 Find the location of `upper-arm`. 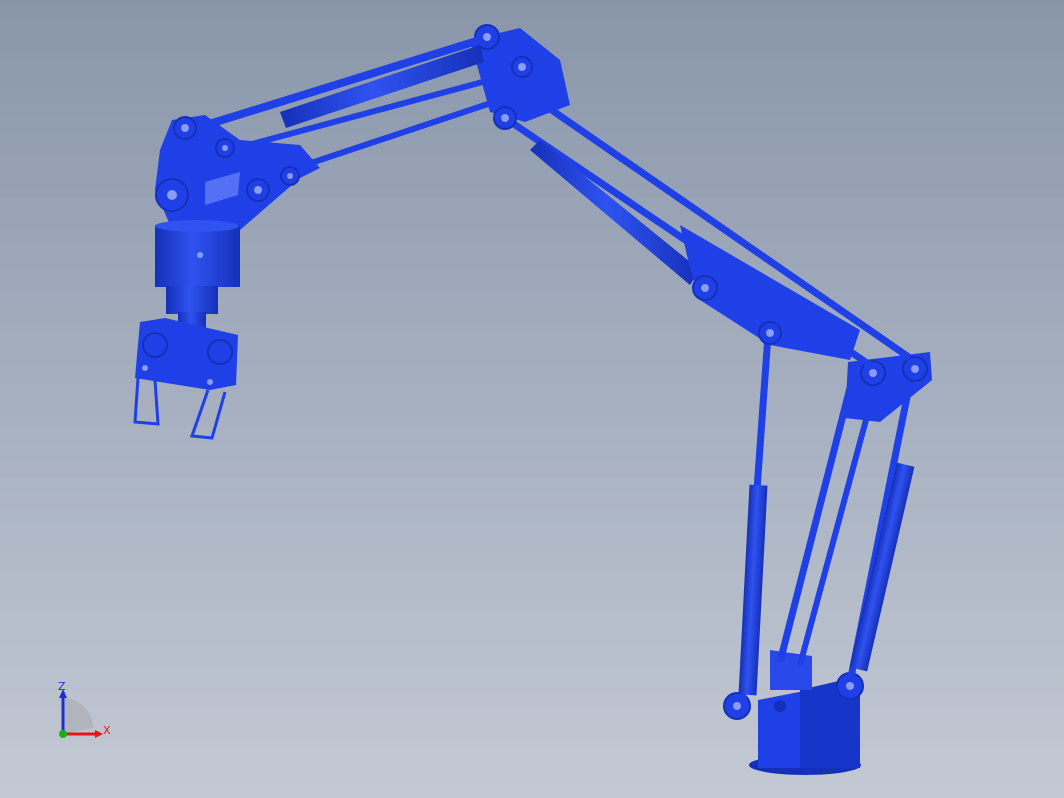

upper-arm is located at coordinates (707, 230).